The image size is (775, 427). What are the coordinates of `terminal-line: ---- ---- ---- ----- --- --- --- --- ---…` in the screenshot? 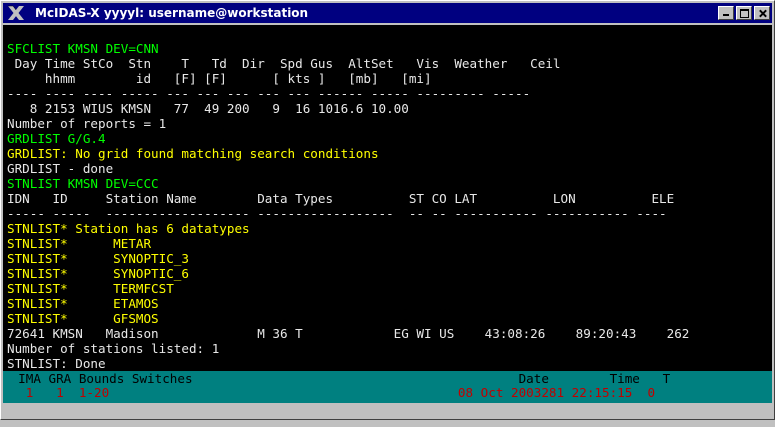 It's located at (269, 93).